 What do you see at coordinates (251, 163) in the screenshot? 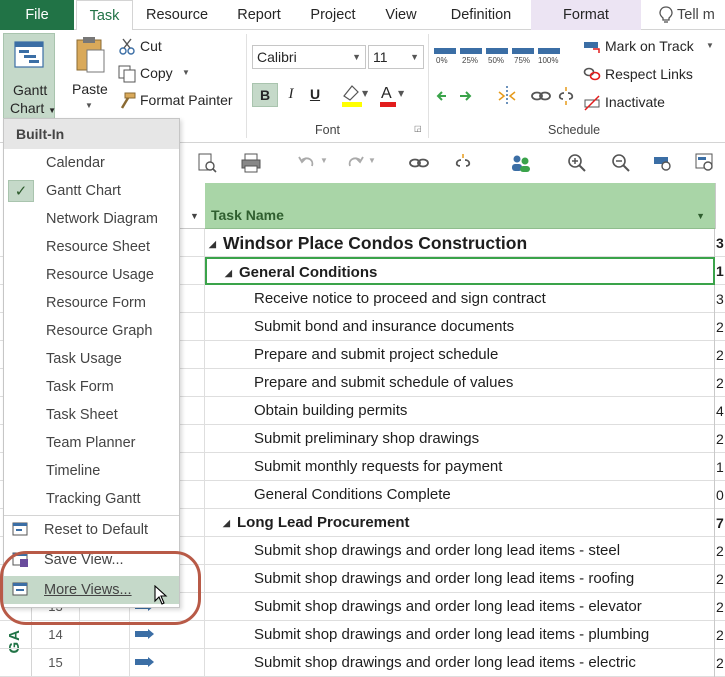
I see `print-icon` at bounding box center [251, 163].